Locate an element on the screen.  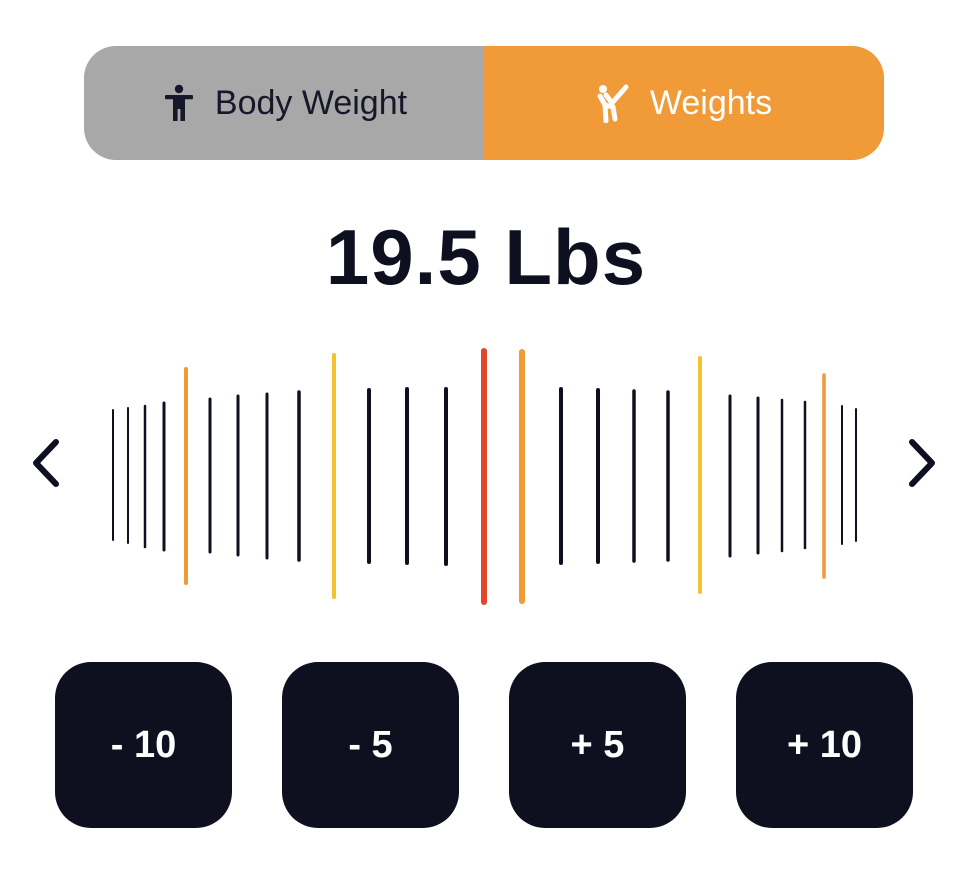
body-weight-tab: Body Weight is located at coordinates (284, 103).